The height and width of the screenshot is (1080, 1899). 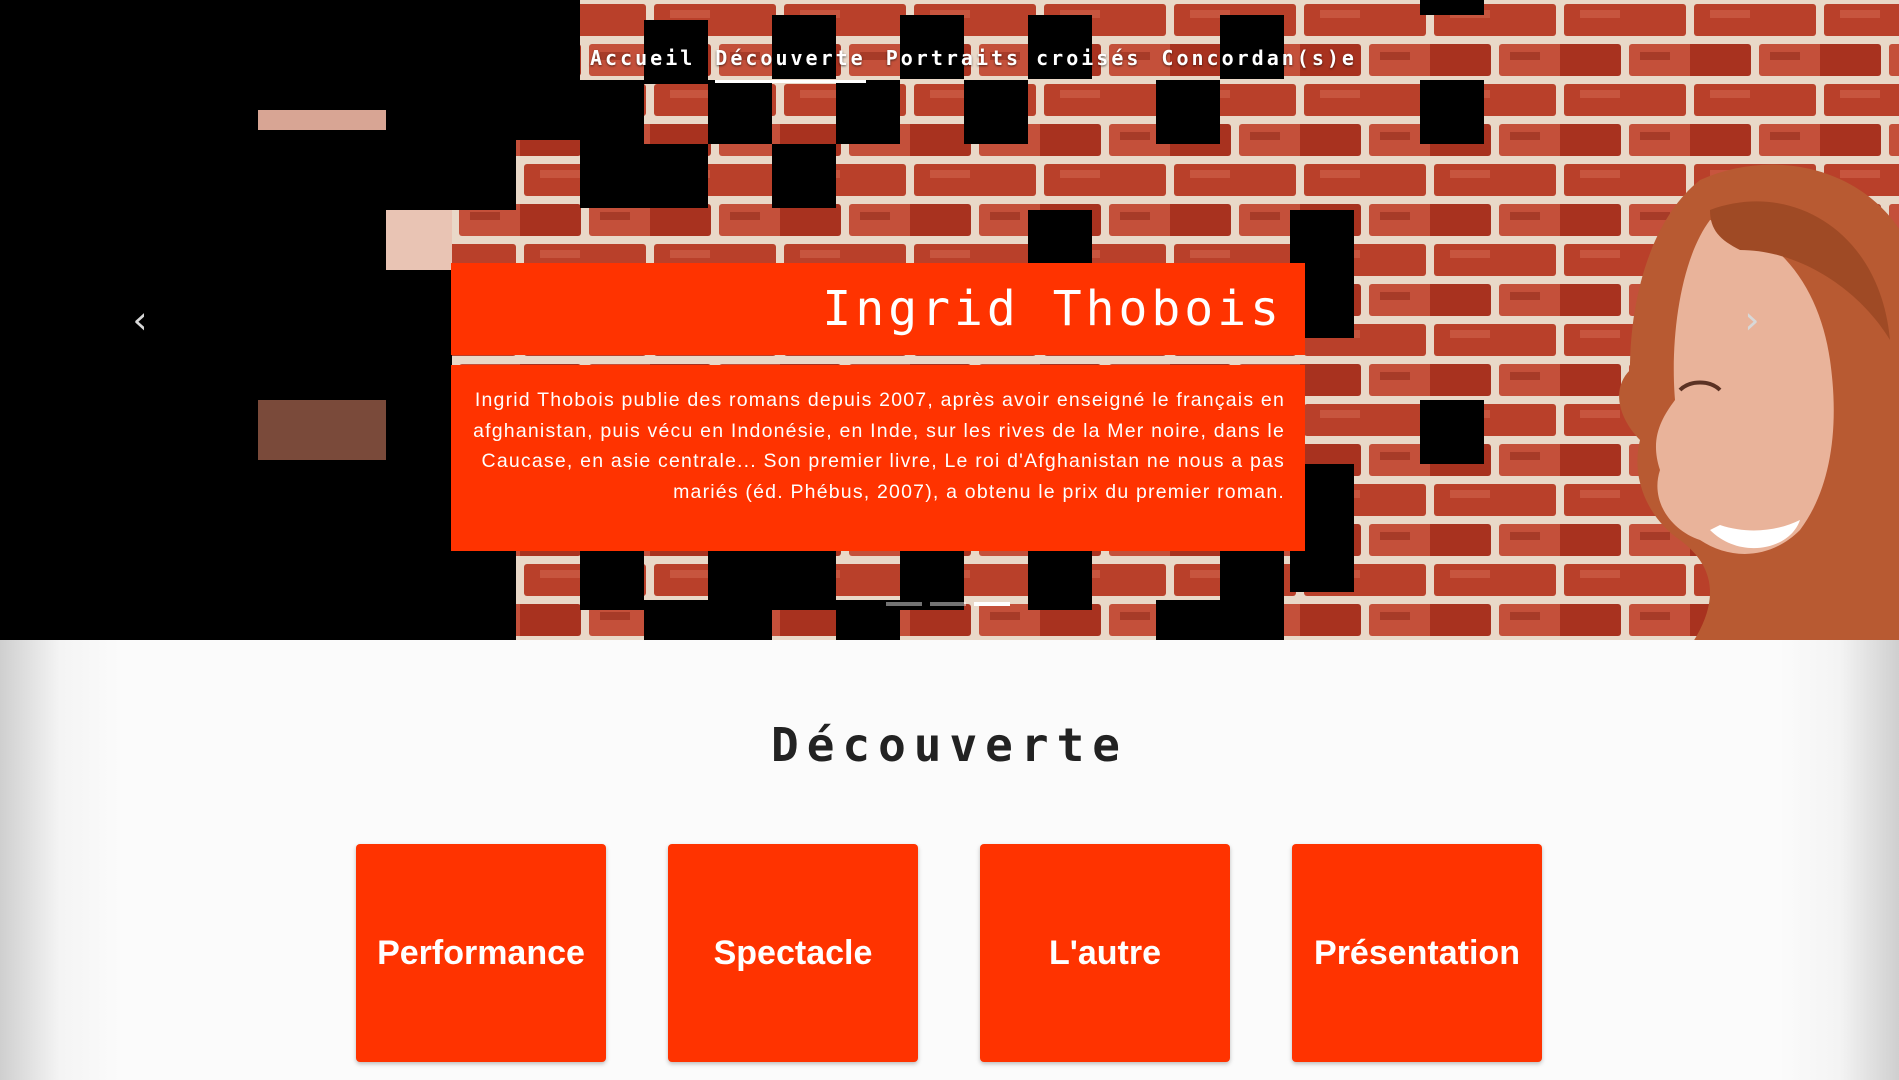 I want to click on portrait-photo, so click(x=1759, y=402).